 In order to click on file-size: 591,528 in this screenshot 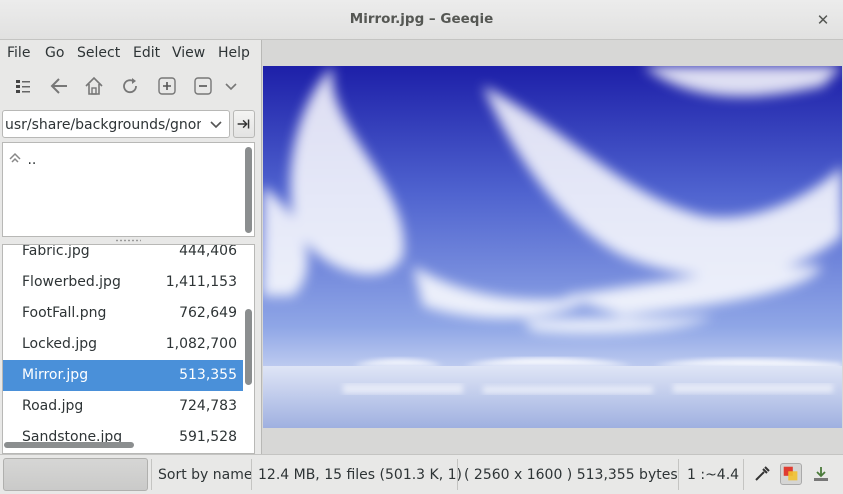, I will do `click(208, 437)`.